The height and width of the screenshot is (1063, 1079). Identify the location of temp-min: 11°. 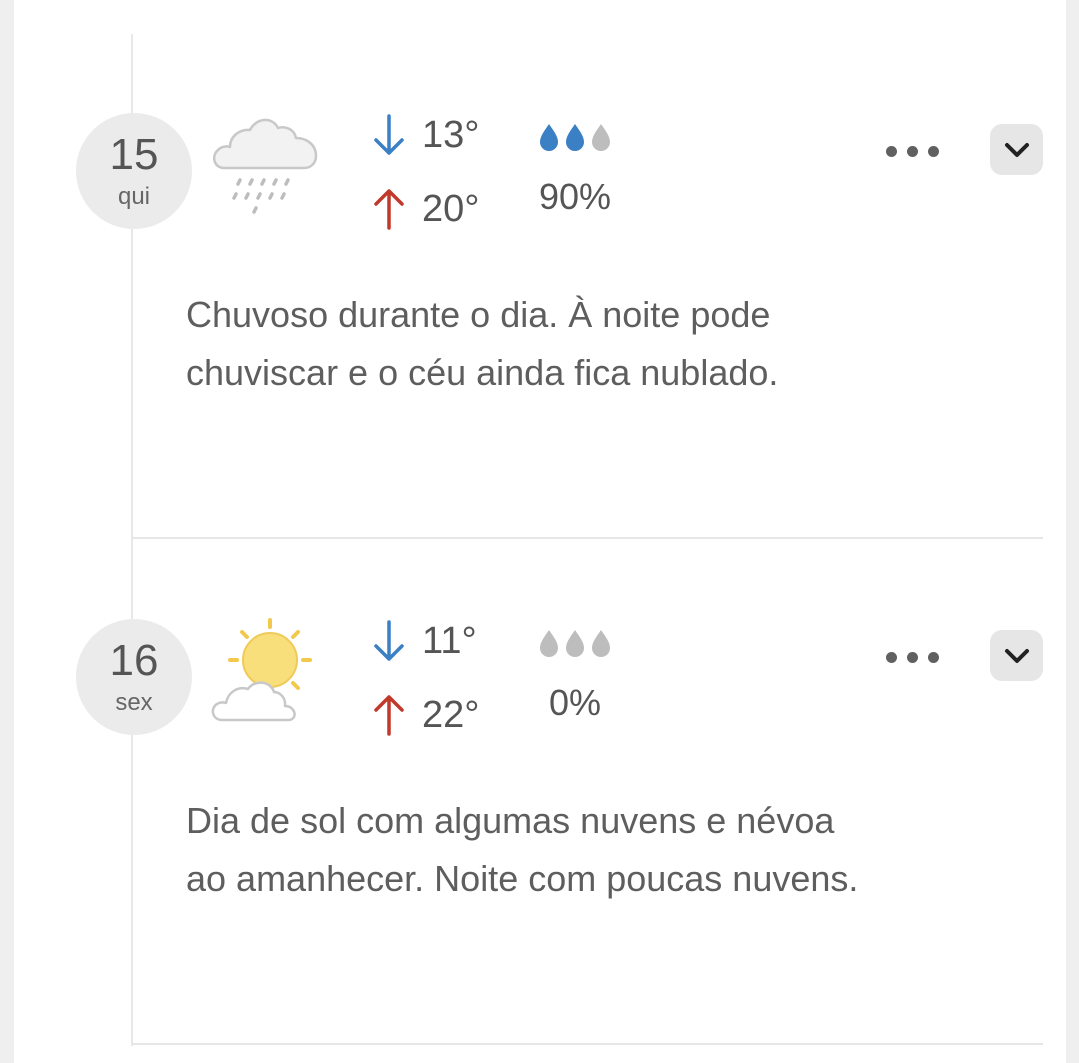
(424, 641).